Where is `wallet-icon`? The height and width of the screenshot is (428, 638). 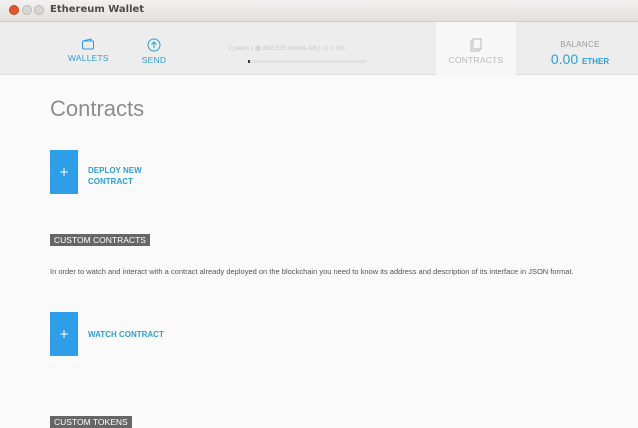
wallet-icon is located at coordinates (88, 44).